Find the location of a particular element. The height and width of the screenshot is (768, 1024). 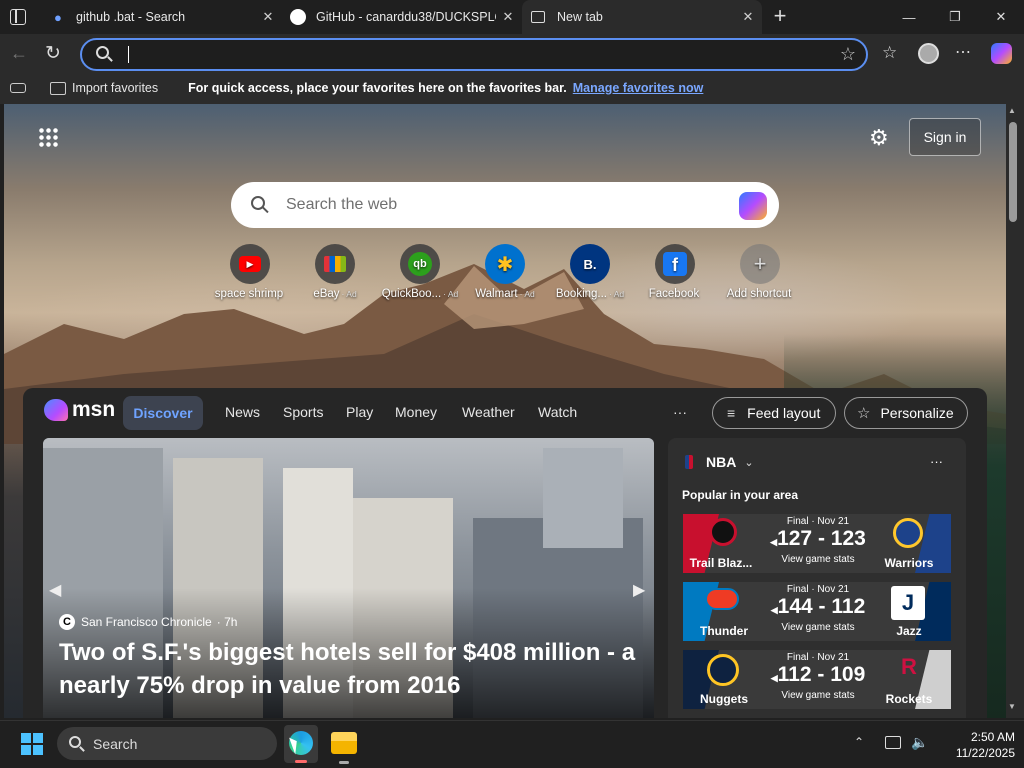

warriors-logo-icon is located at coordinates (908, 533).